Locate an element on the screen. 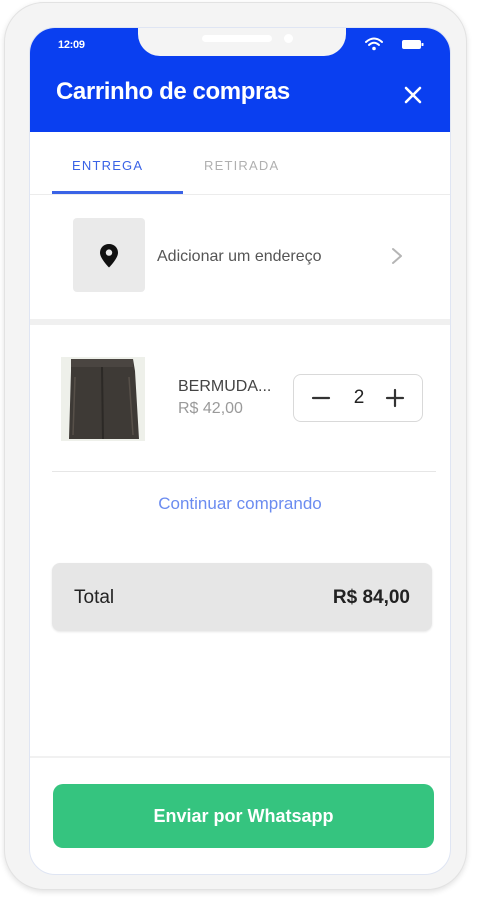  device-notch is located at coordinates (242, 42).